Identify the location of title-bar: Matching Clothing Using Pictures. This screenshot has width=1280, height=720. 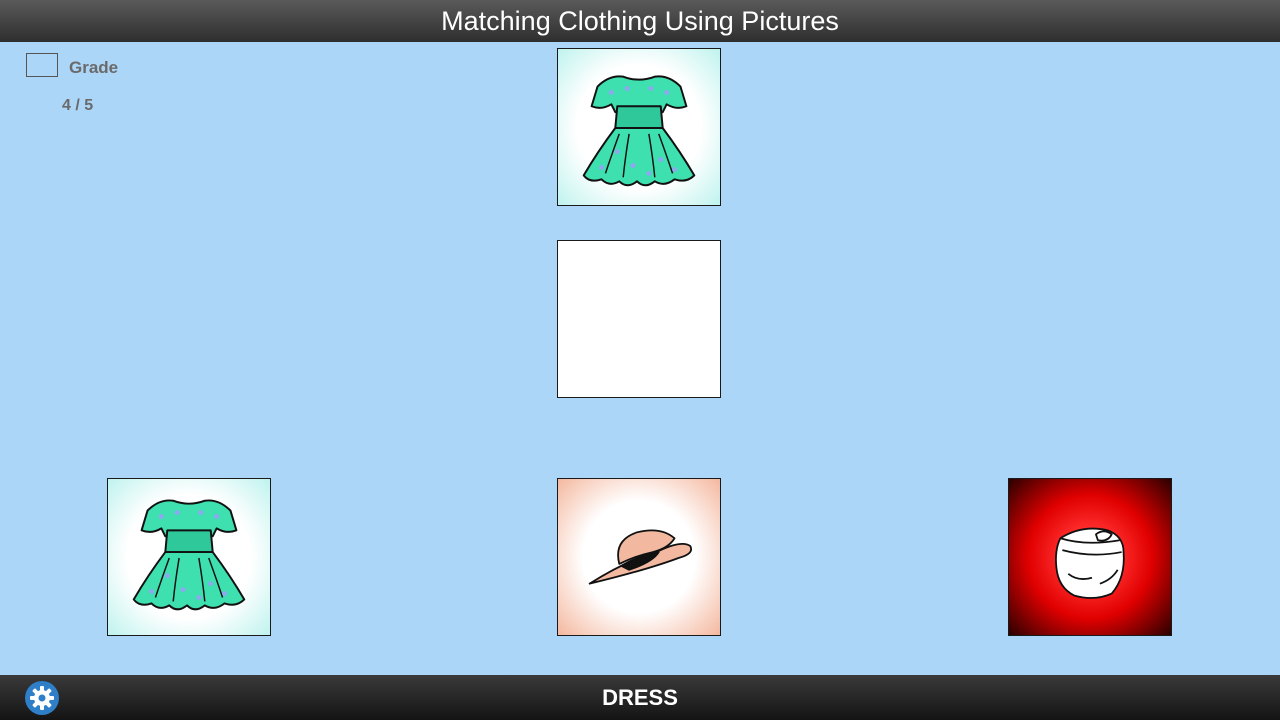
(640, 21).